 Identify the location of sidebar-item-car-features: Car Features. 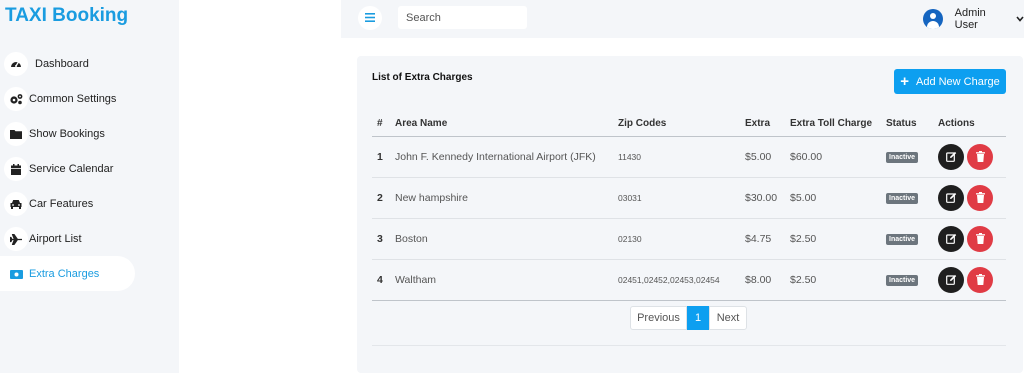
(89, 203).